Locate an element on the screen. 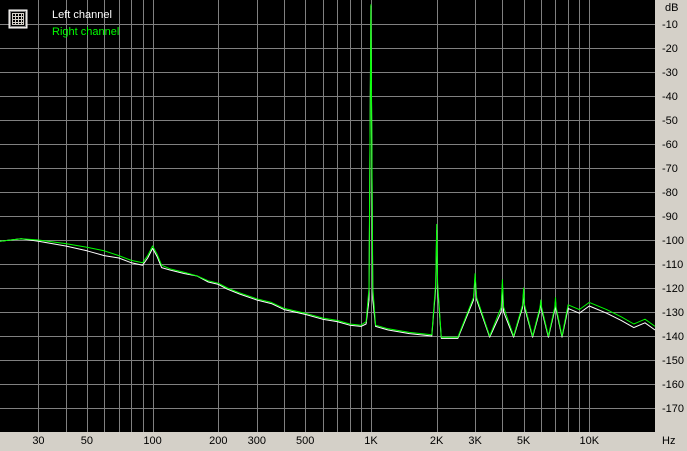 The width and height of the screenshot is (687, 451). y-tick-label: -90 is located at coordinates (670, 217).